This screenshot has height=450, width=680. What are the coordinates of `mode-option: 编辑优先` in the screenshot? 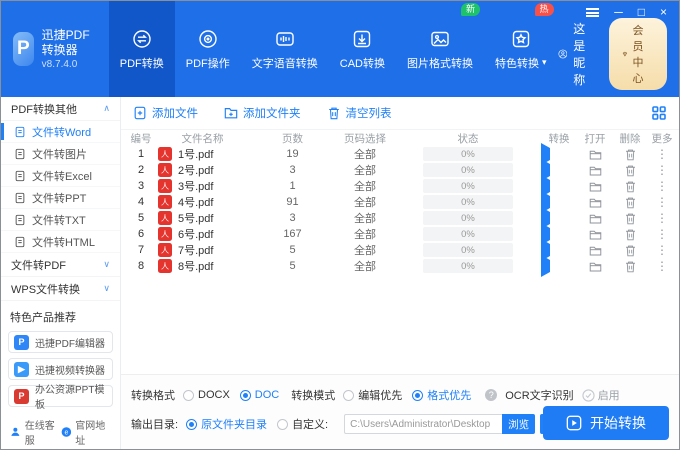 It's located at (372, 395).